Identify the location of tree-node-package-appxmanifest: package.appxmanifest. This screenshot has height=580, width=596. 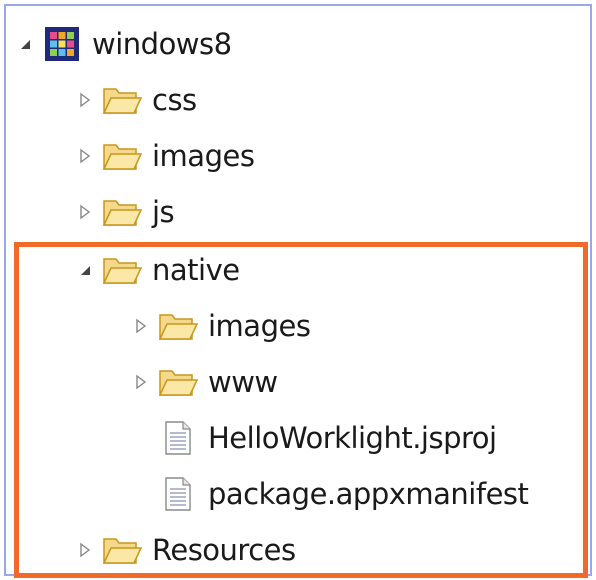
(329, 494).